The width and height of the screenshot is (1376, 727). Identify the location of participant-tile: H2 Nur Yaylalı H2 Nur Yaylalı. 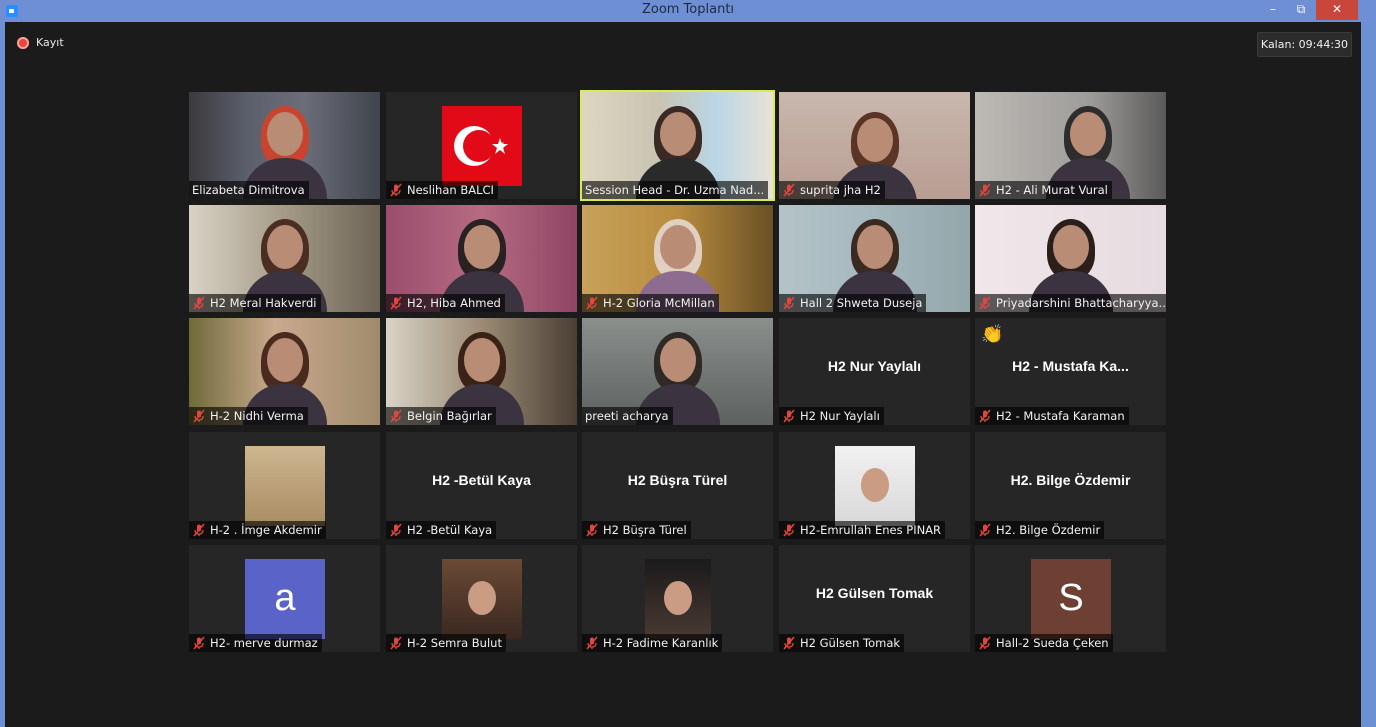
(874, 371).